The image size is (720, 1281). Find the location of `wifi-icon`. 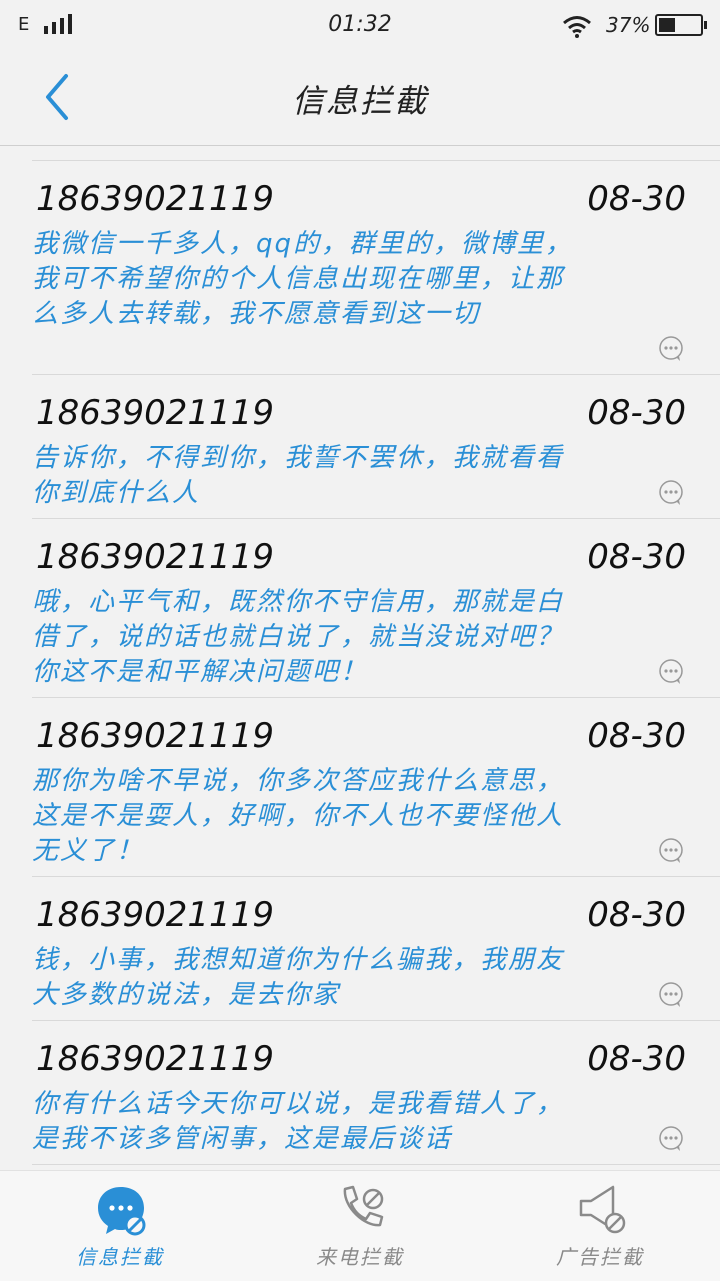

wifi-icon is located at coordinates (577, 27).